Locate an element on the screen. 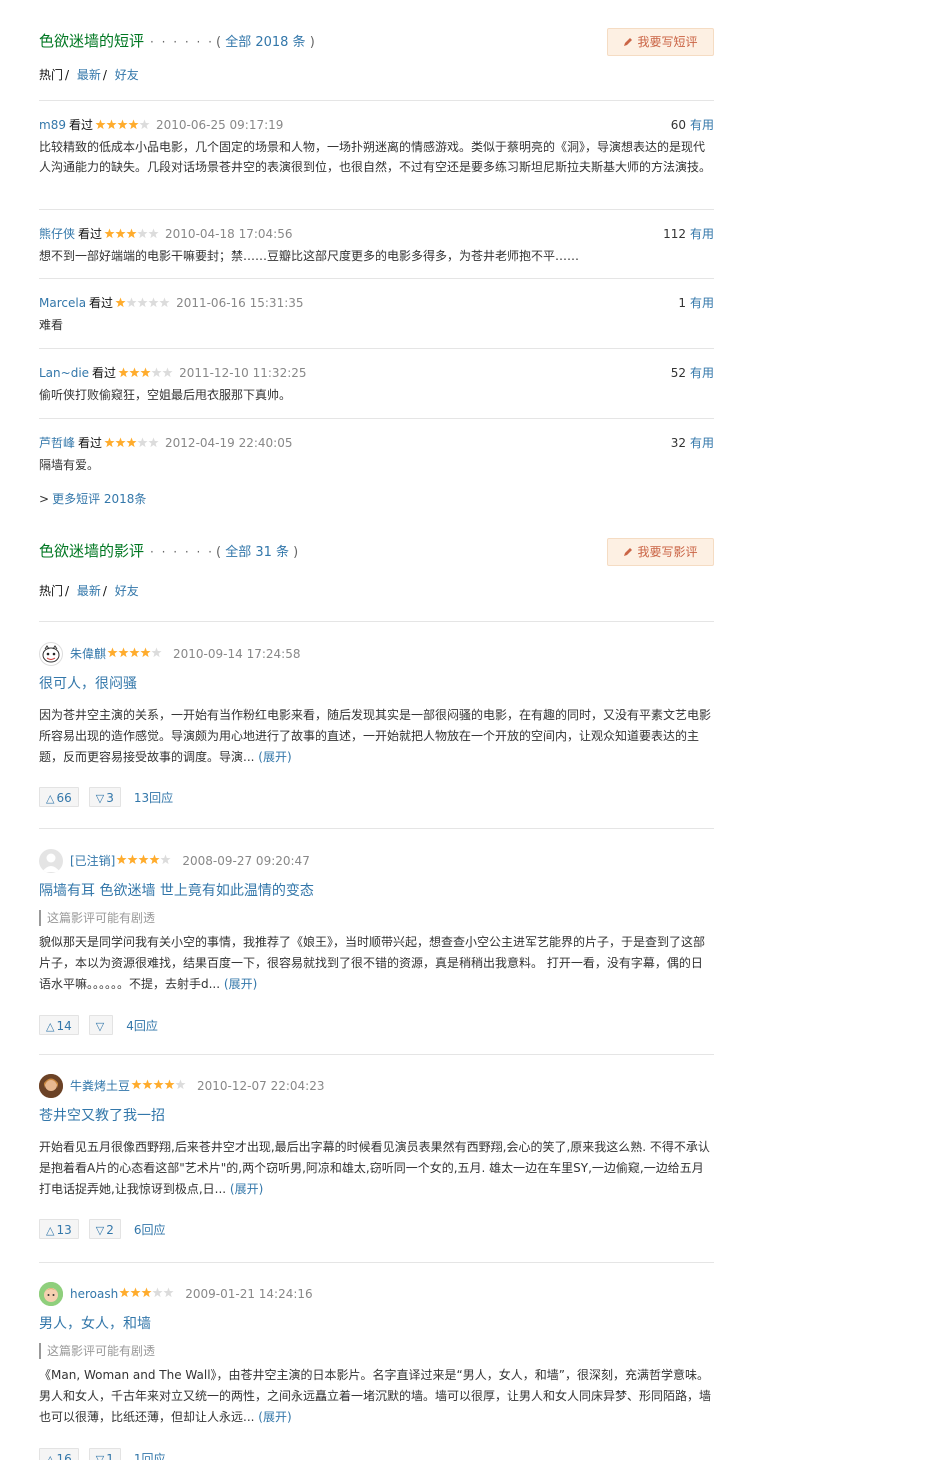 The image size is (926, 1460). cartoon-avatar-icon is located at coordinates (51, 653).